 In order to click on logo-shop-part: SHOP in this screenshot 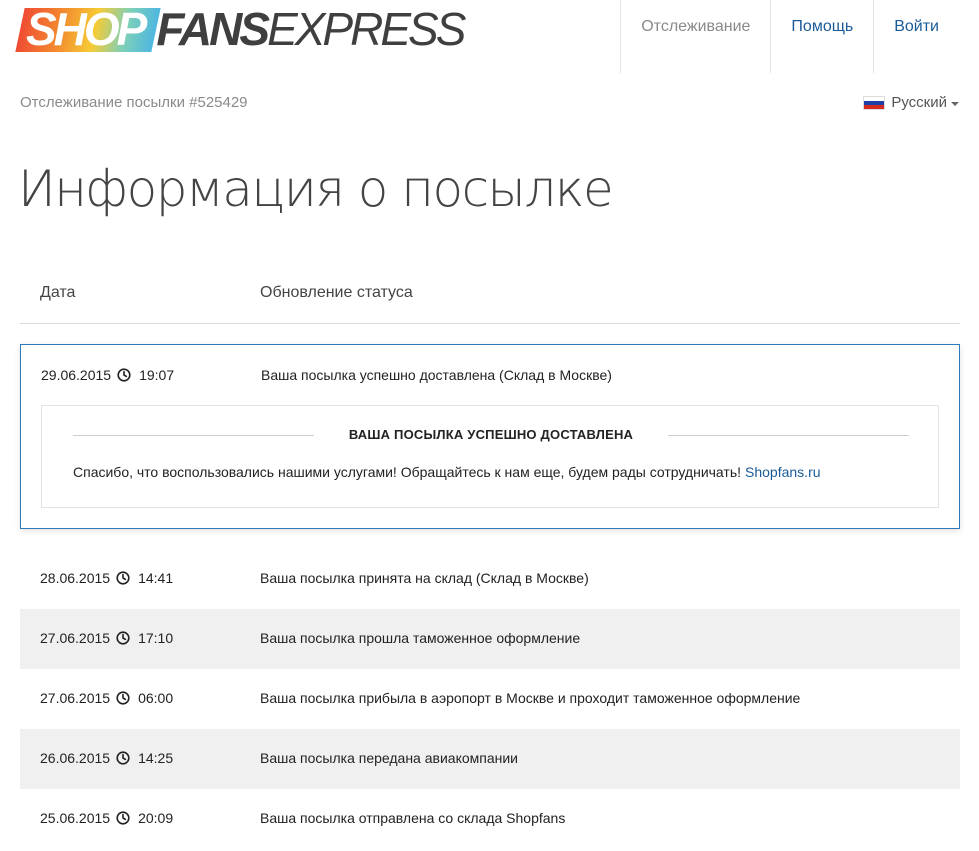, I will do `click(88, 29)`.